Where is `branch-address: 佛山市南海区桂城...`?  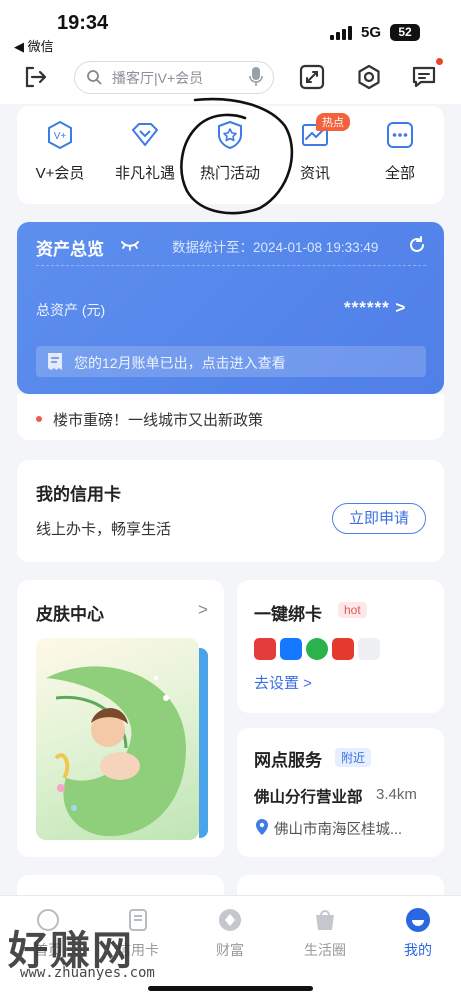
branch-address: 佛山市南海区桂城... is located at coordinates (338, 830).